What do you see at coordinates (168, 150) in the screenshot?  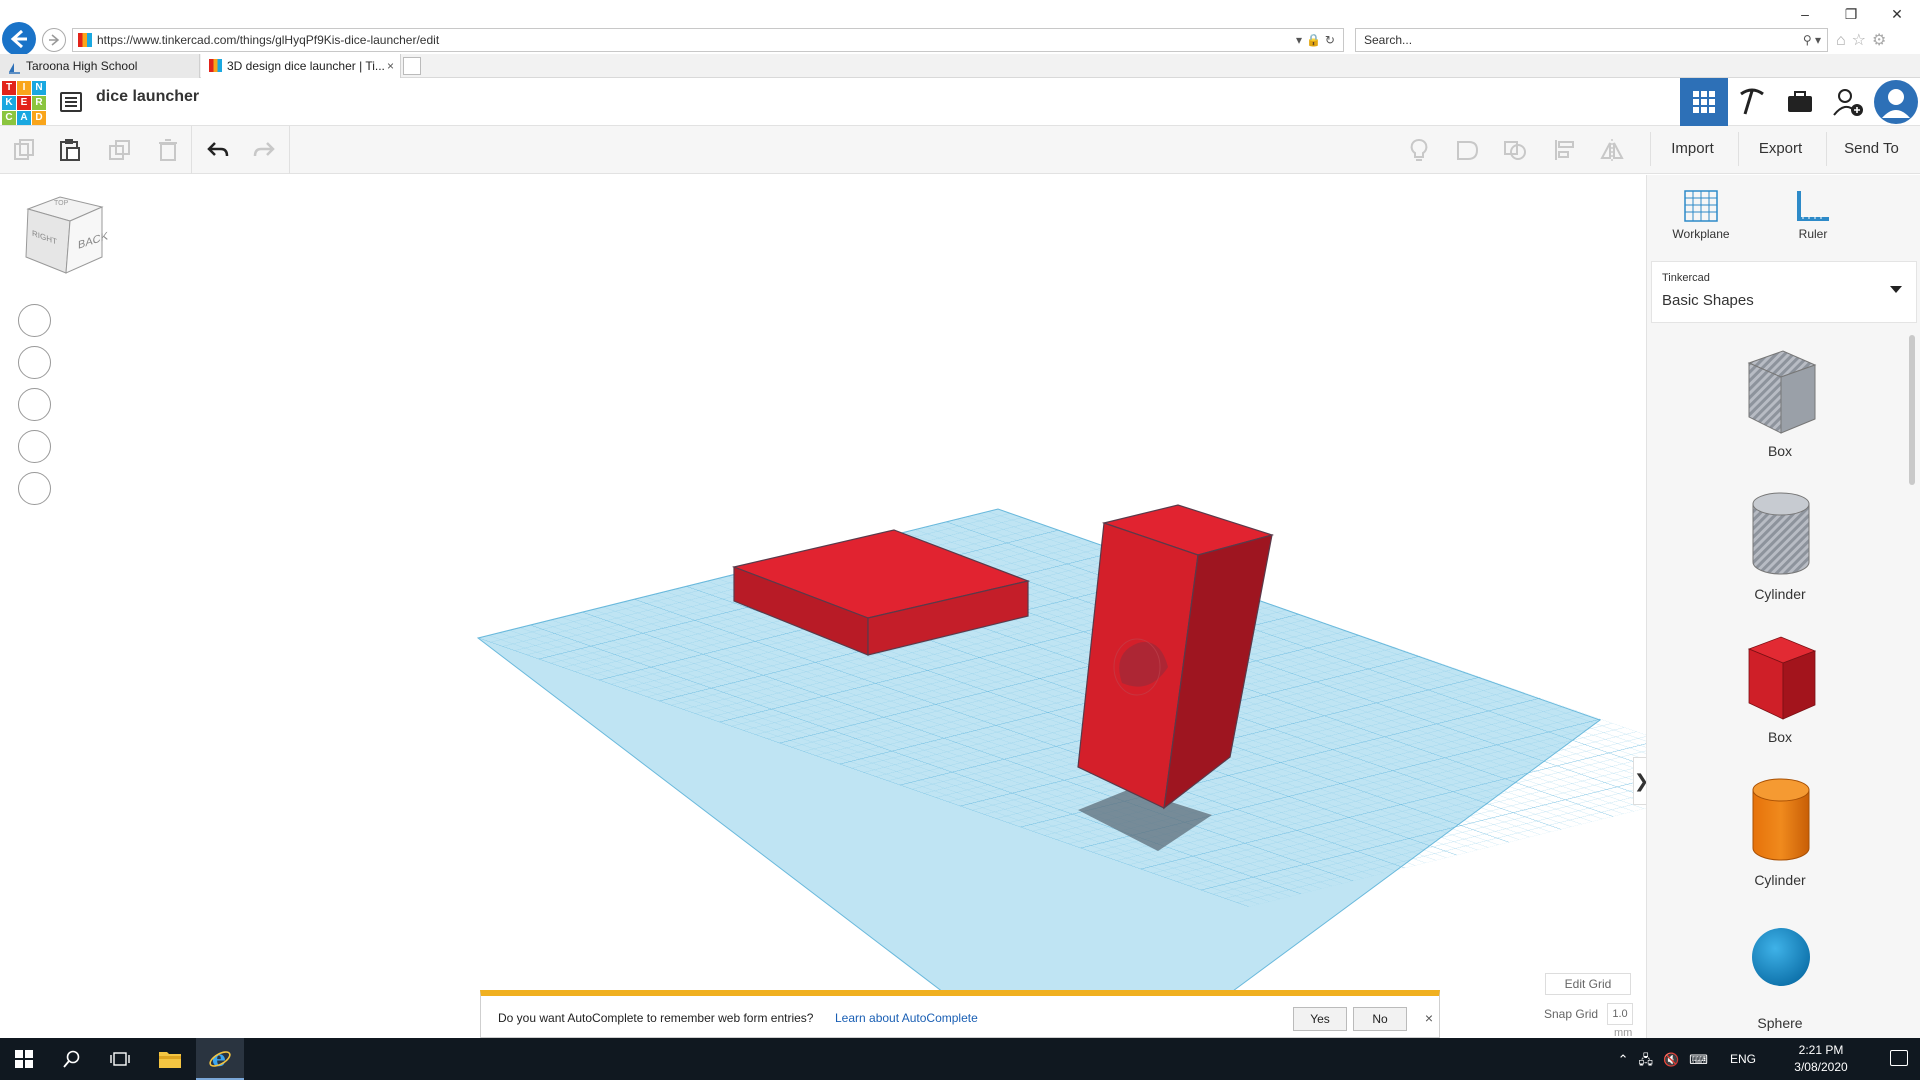 I see `delete-icon` at bounding box center [168, 150].